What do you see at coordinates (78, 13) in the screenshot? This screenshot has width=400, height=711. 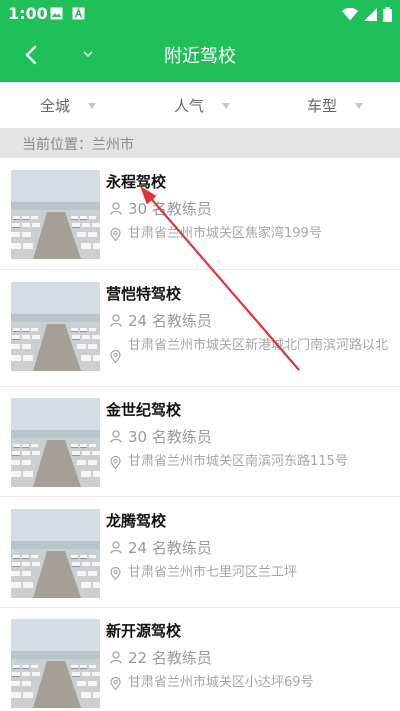 I see `text-notification-icon` at bounding box center [78, 13].